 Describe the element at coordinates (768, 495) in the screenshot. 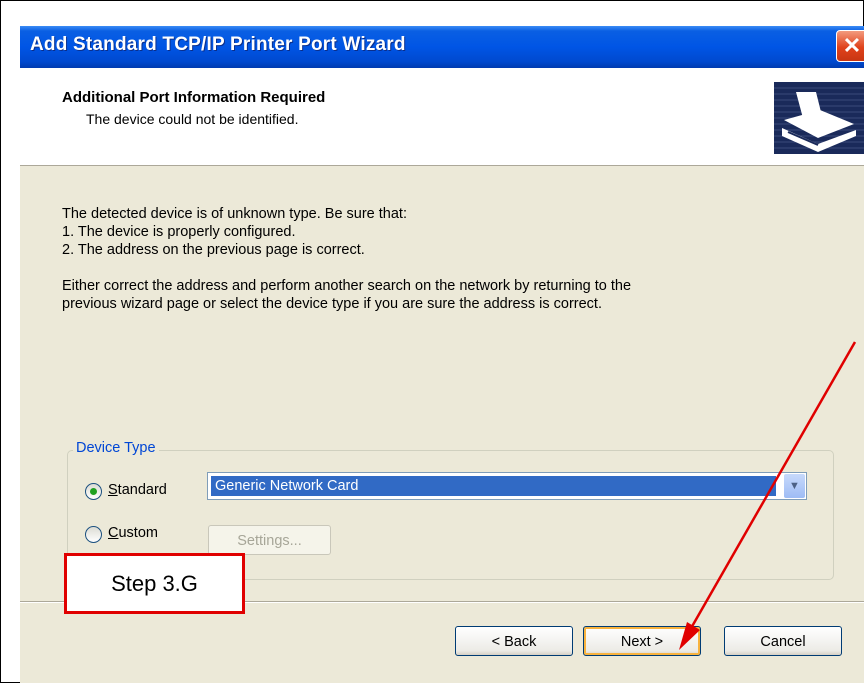

I see `annotation-arrow` at that location.